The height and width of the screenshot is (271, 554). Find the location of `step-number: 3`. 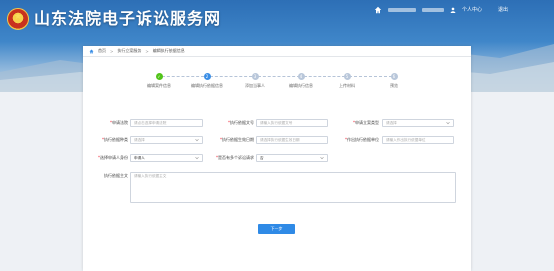

step-number: 3 is located at coordinates (255, 76).